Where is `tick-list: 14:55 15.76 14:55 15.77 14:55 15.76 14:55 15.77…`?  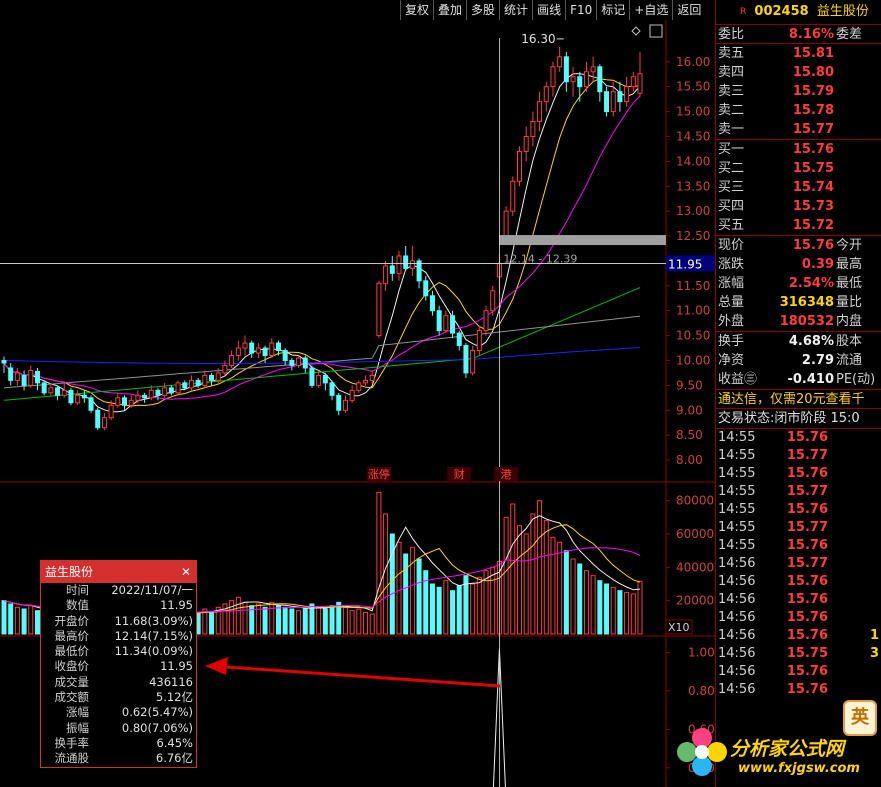 tick-list: 14:55 15.76 14:55 15.77 14:55 15.76 14:55 15.77… is located at coordinates (798, 563).